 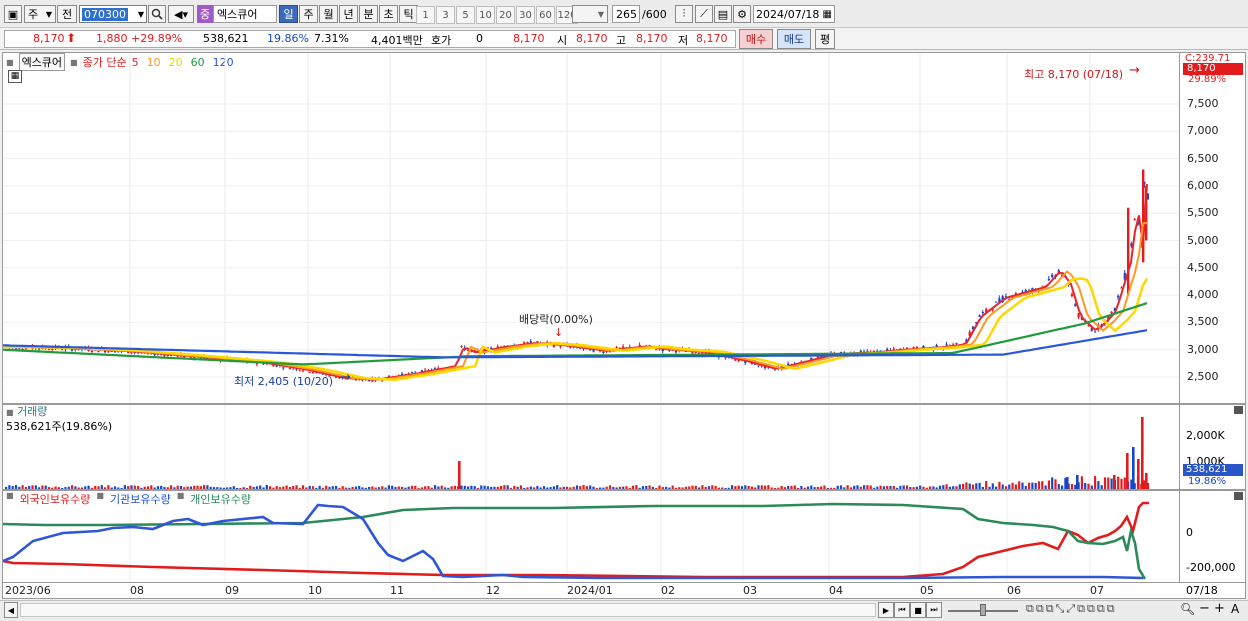 What do you see at coordinates (590, 590) in the screenshot?
I see `x-axis-tick: 2024/01` at bounding box center [590, 590].